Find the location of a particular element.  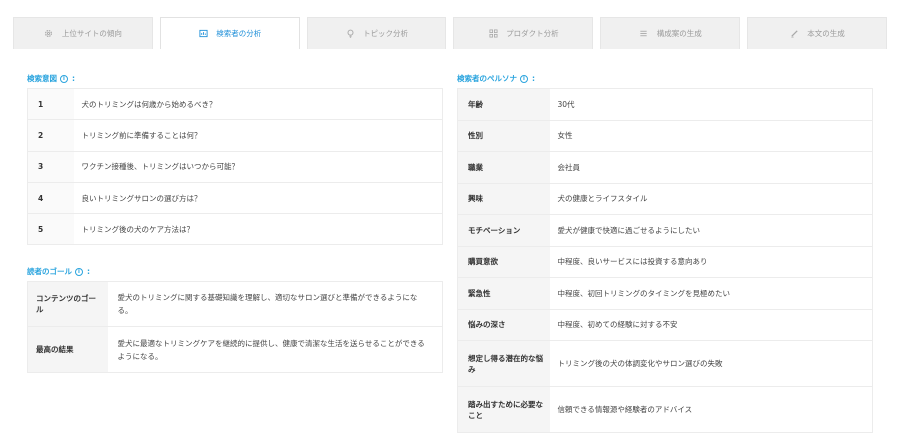

row-key: 最高の結果 is located at coordinates (67, 349).